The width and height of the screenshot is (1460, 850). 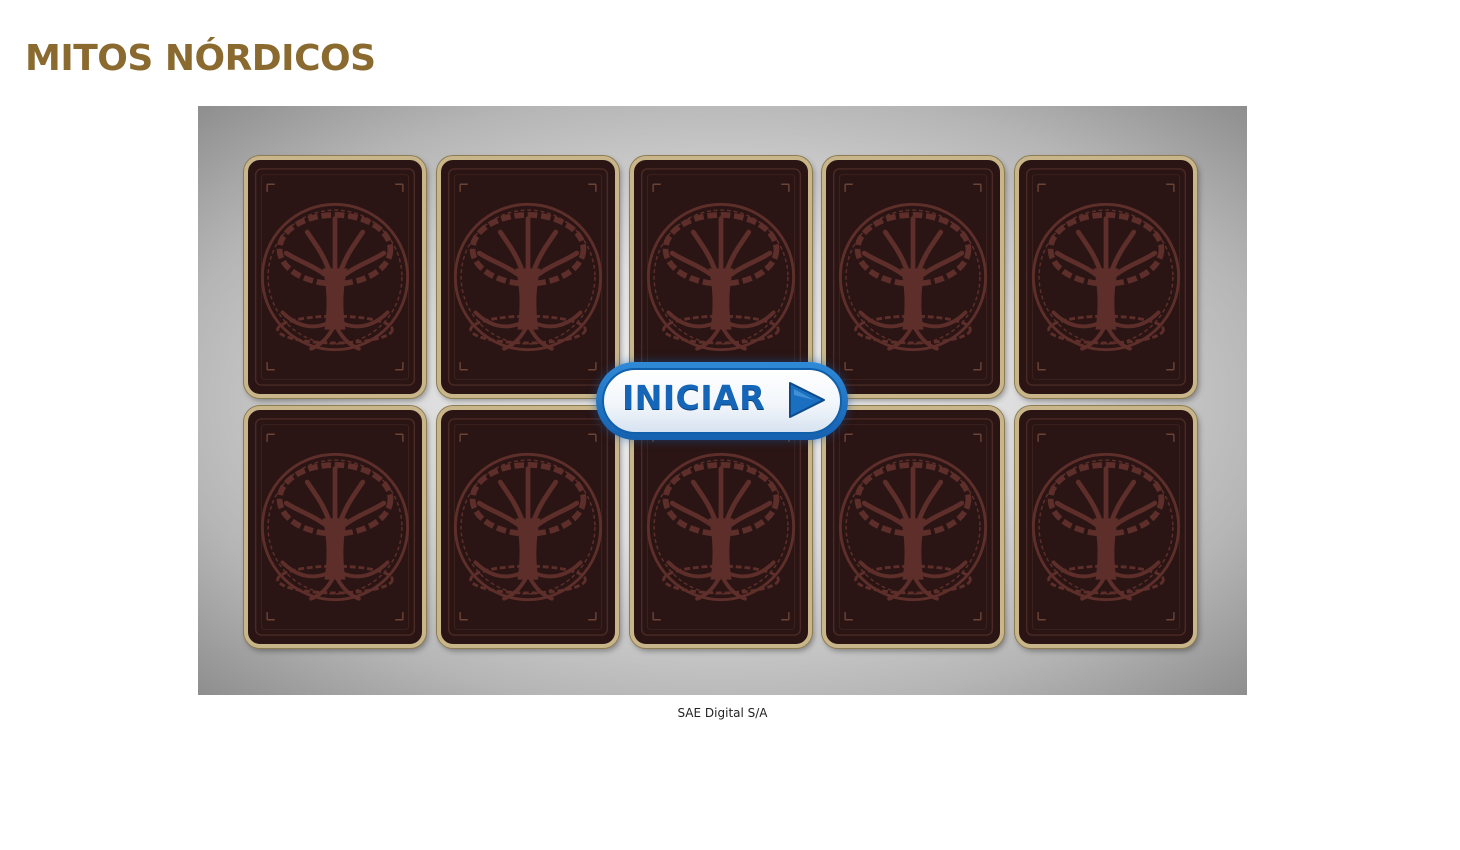 I want to click on copyright-credit: SAE Digital S/A, so click(x=722, y=713).